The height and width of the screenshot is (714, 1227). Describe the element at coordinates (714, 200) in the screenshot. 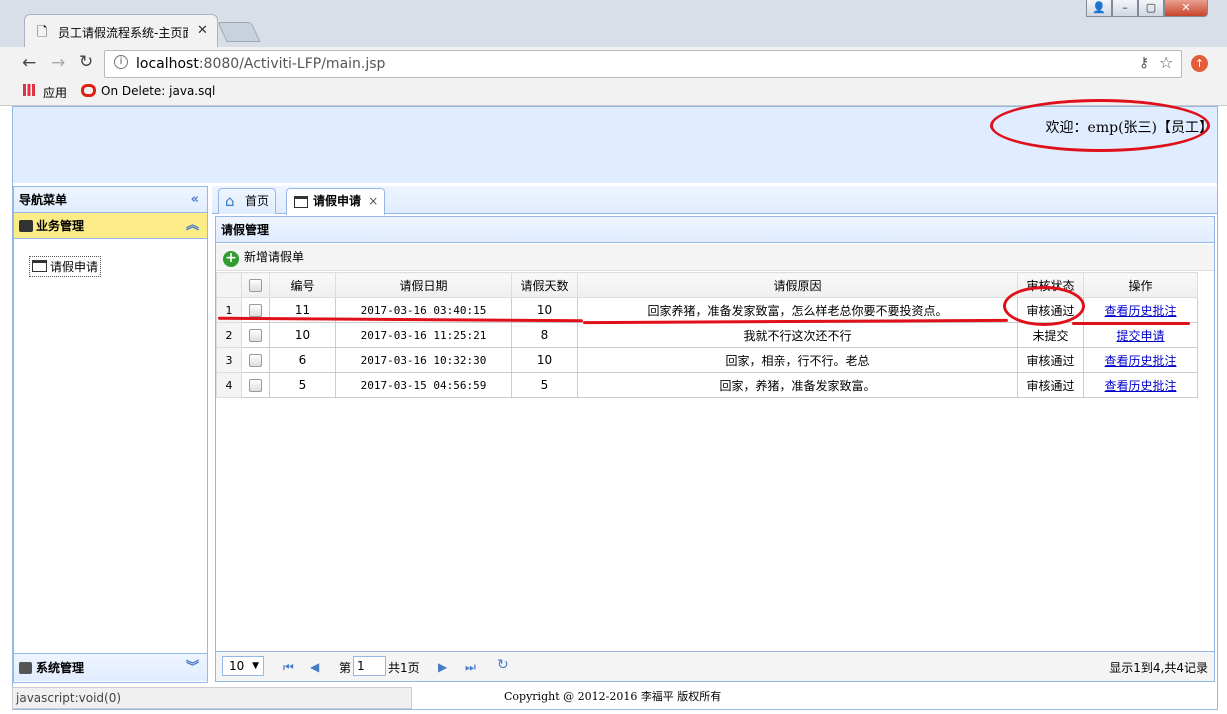

I see `content-tabs: ⌂ 首页 请假申请 ×` at that location.